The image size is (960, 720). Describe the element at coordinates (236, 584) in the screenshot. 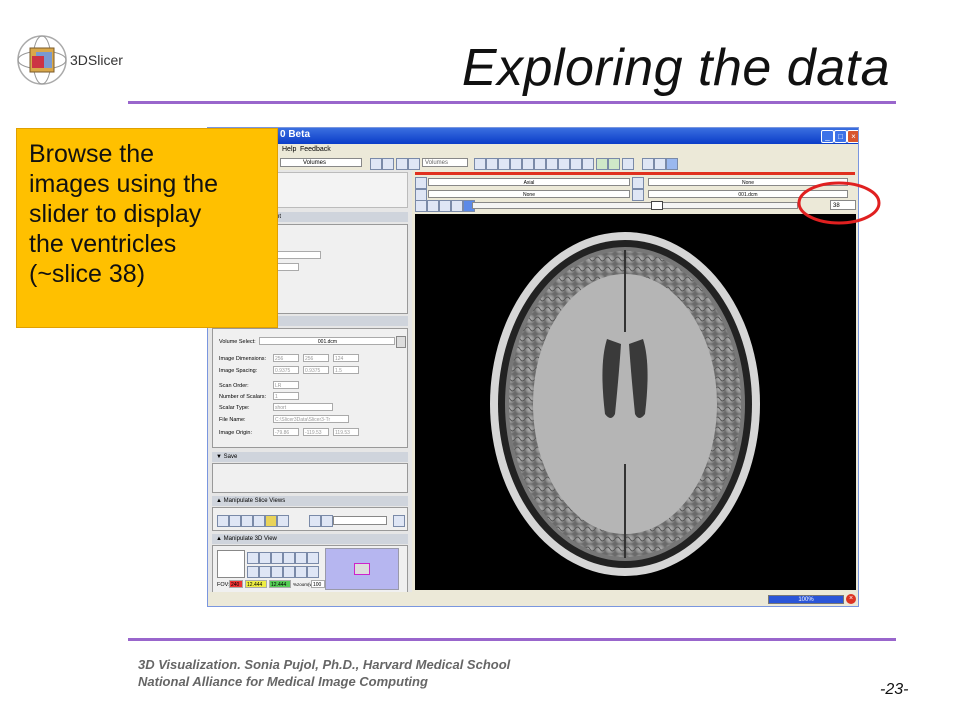

I see `fov-red-value: 240` at that location.